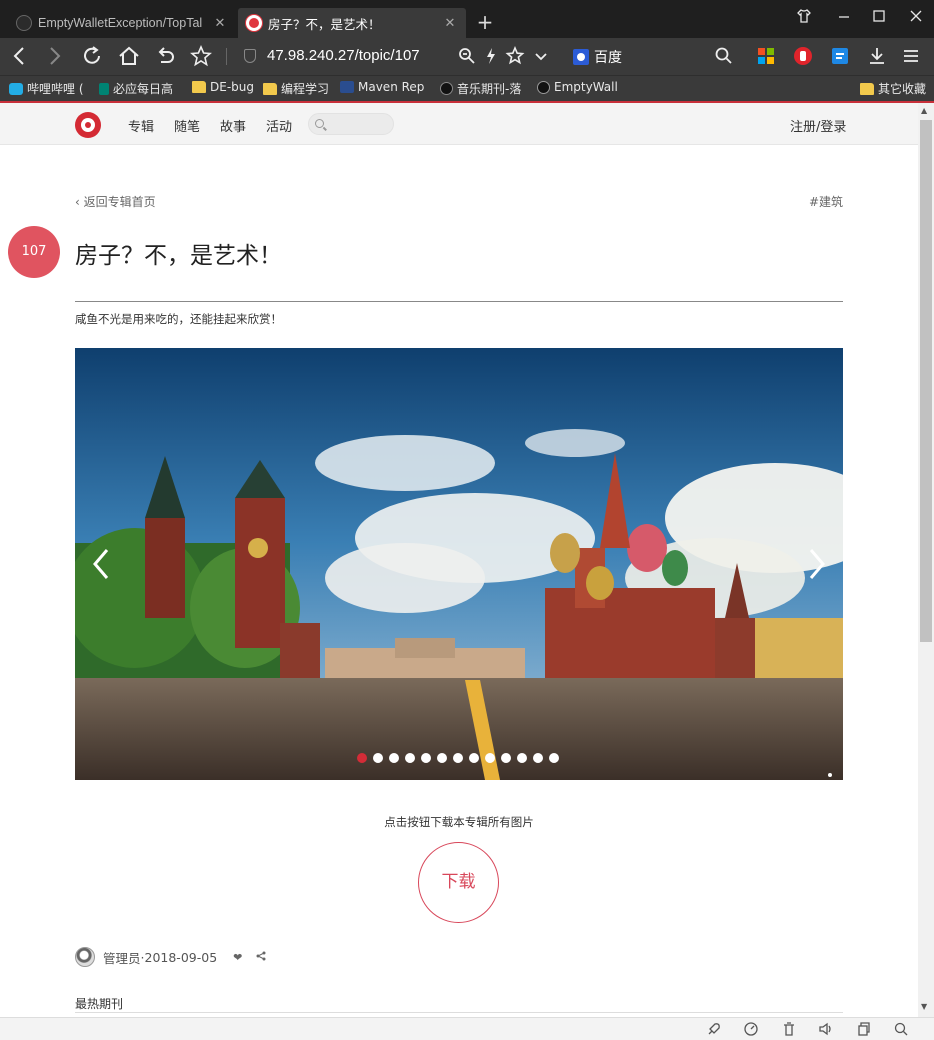 The image size is (934, 1040). What do you see at coordinates (254, 23) in the screenshot?
I see `site-favicon-icon` at bounding box center [254, 23].